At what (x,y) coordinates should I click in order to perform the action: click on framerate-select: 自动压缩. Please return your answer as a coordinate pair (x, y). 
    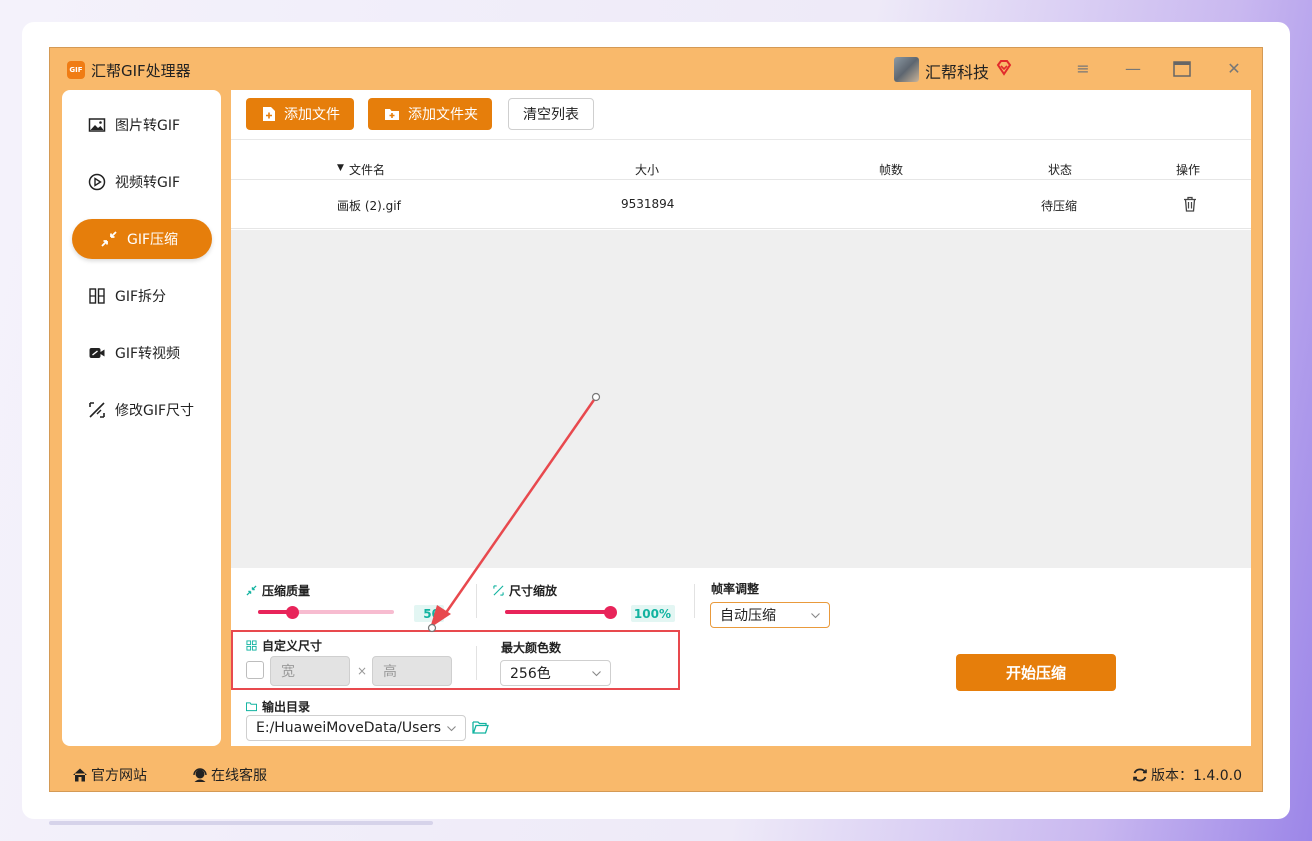
    Looking at the image, I should click on (770, 615).